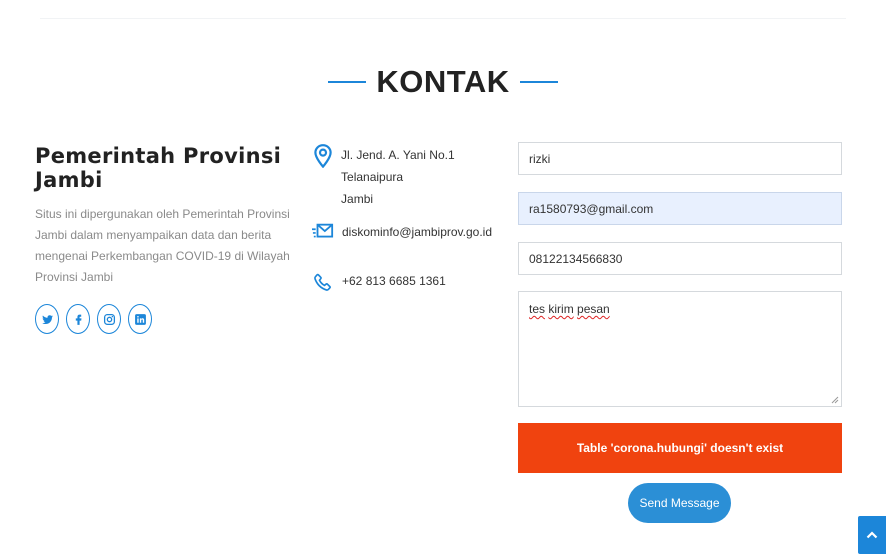 The image size is (886, 558). I want to click on email-item: diskominfo@jambiprov.go.id, so click(402, 234).